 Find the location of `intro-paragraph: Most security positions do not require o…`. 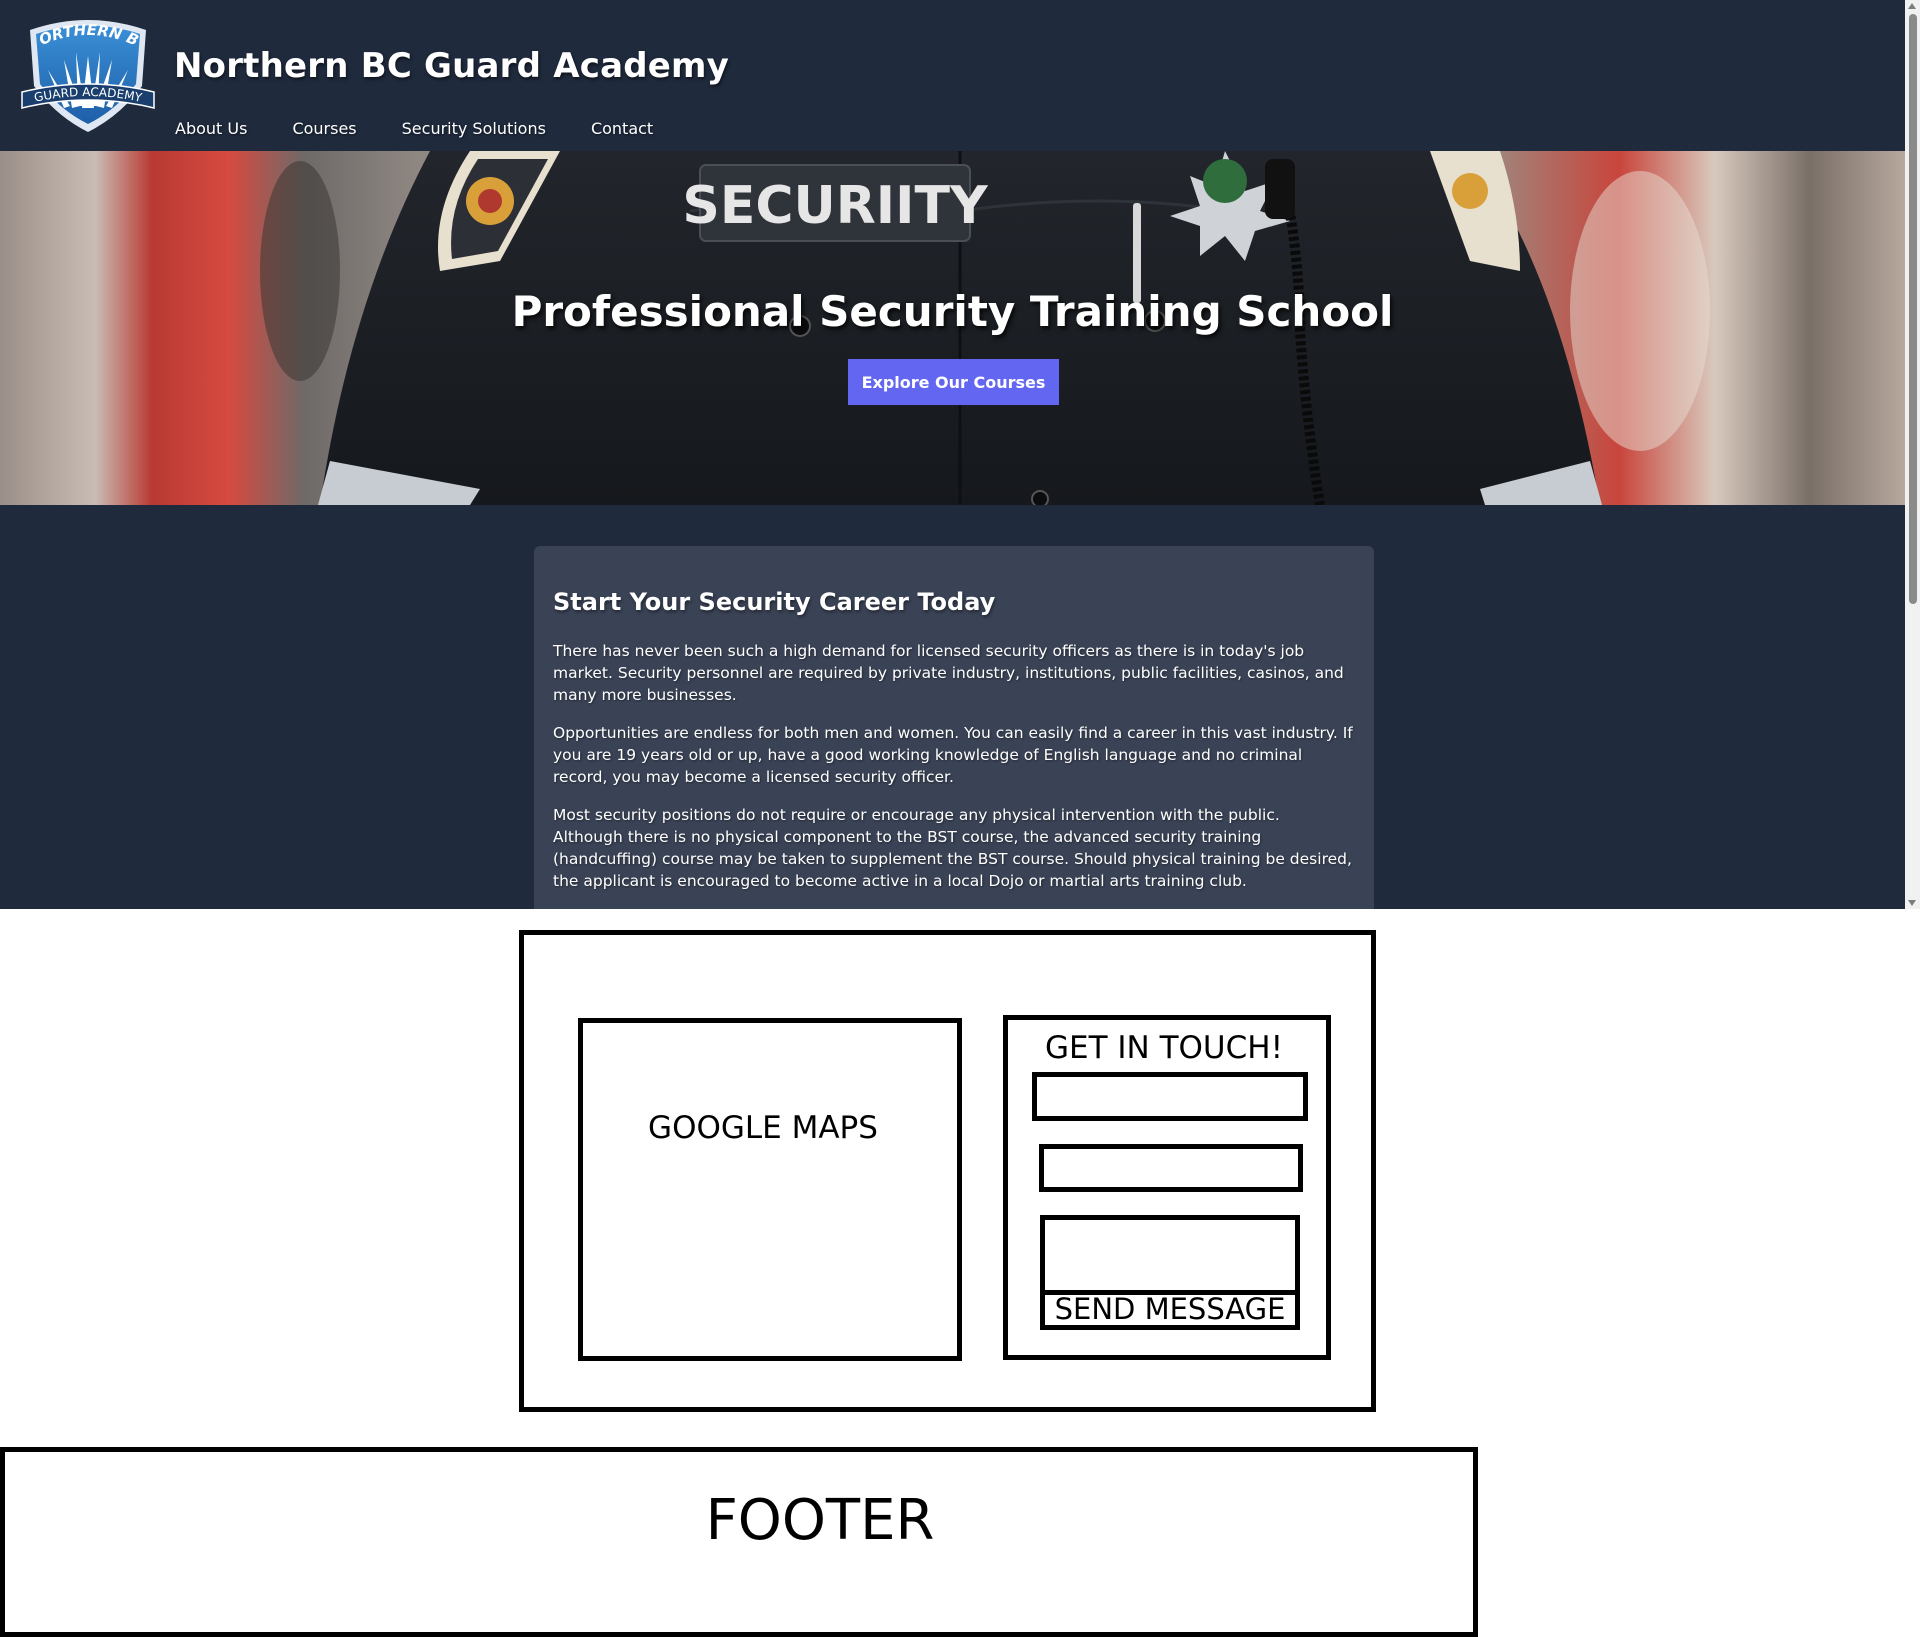

intro-paragraph: Most security positions do not require o… is located at coordinates (952, 848).